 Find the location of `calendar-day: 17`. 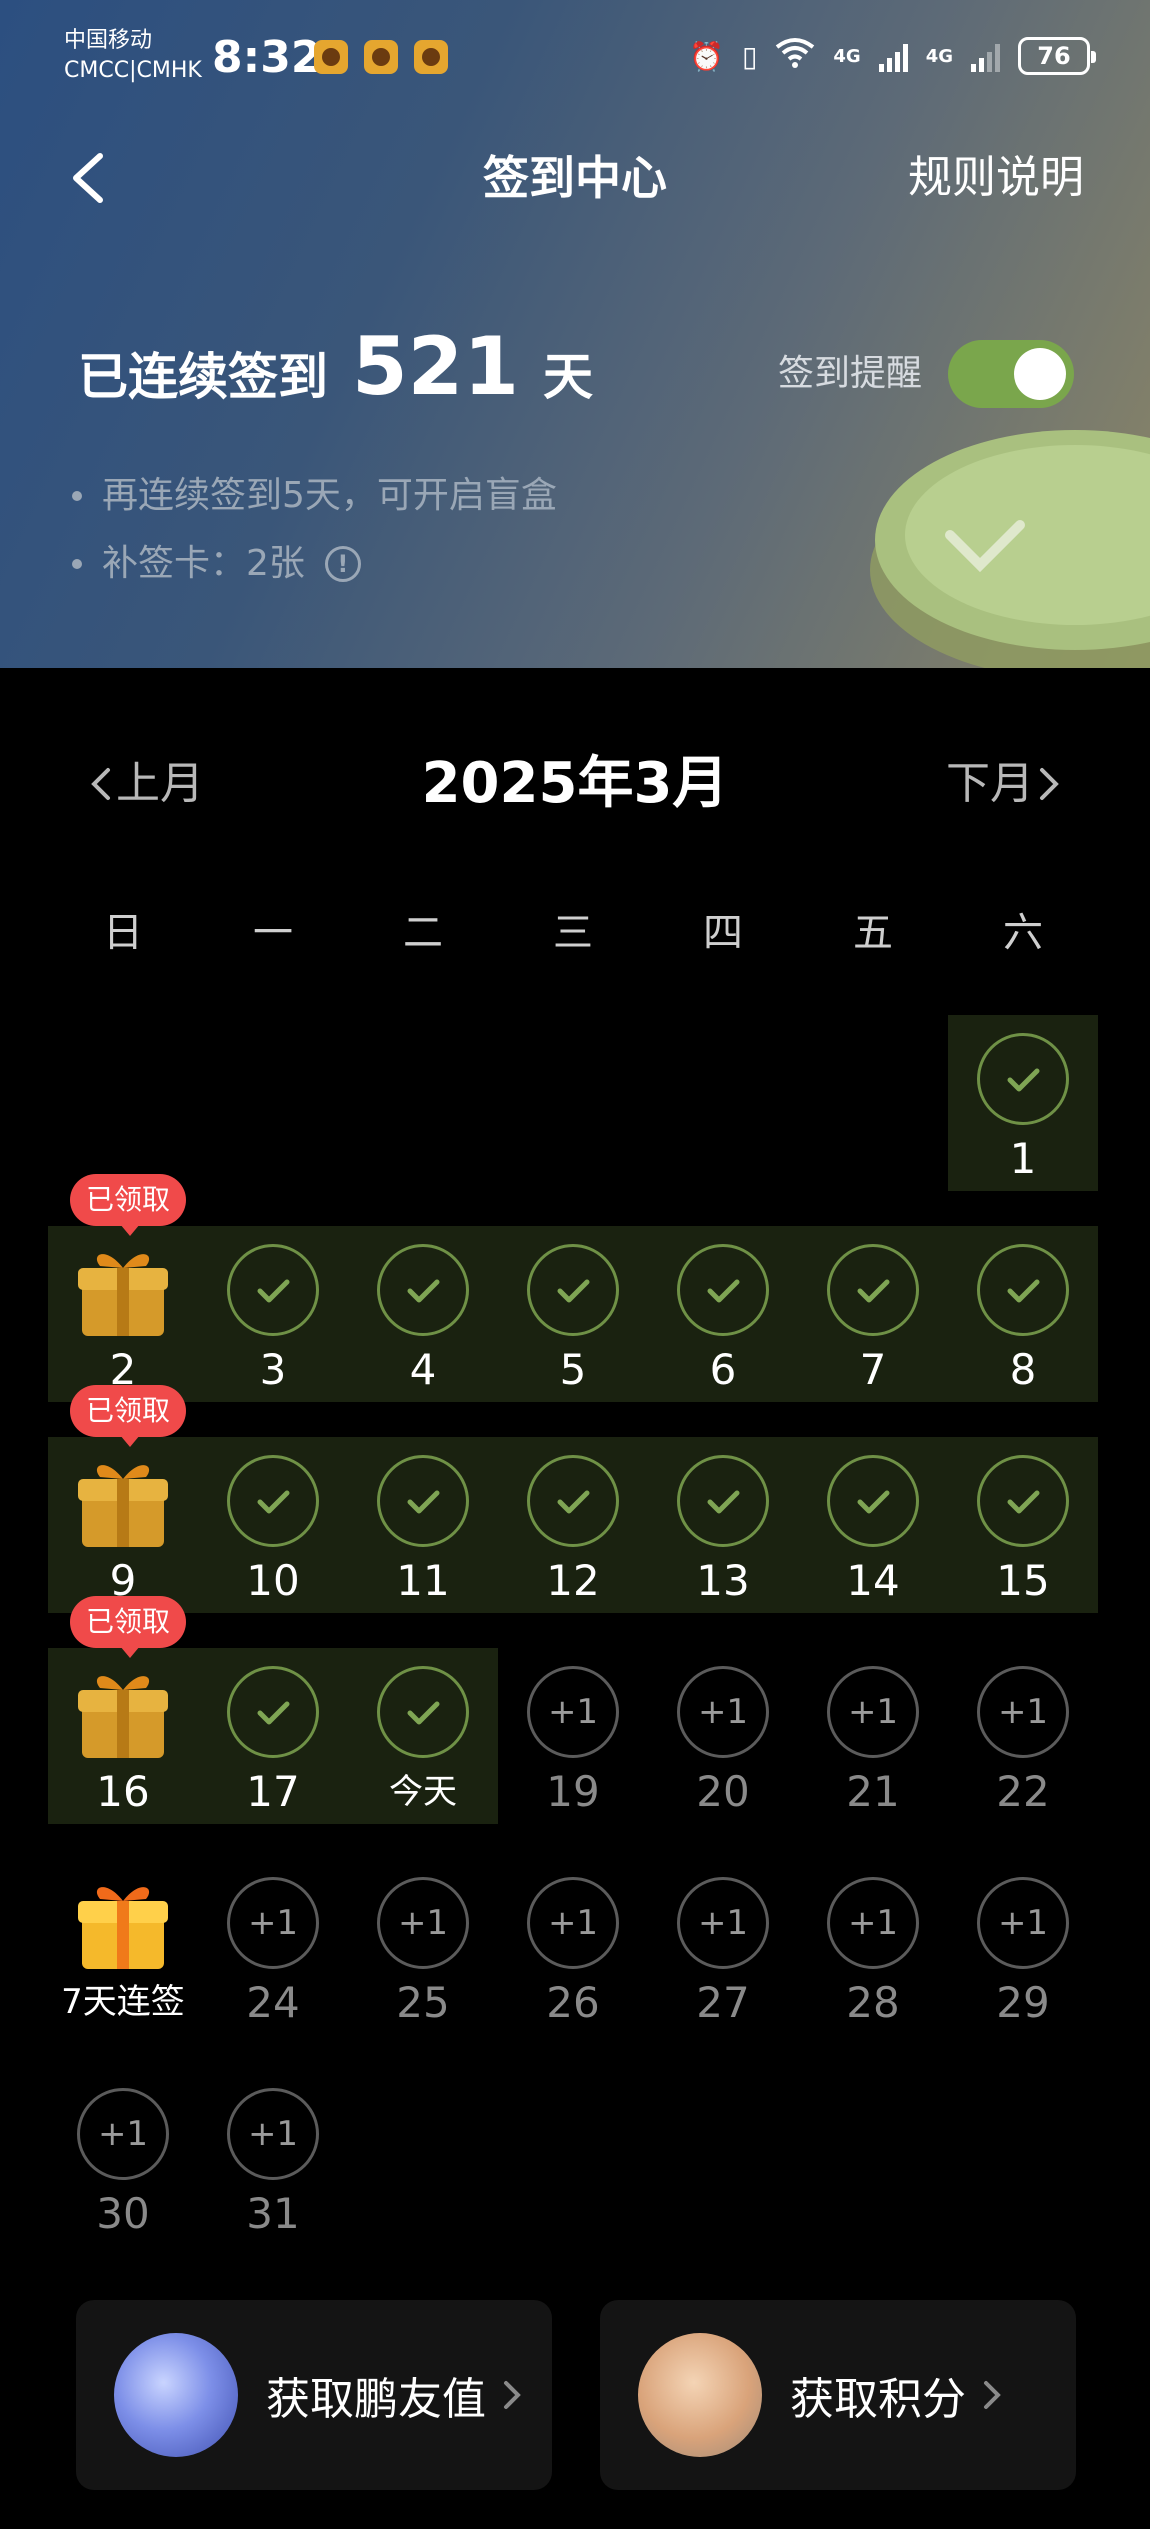

calendar-day: 17 is located at coordinates (273, 1736).